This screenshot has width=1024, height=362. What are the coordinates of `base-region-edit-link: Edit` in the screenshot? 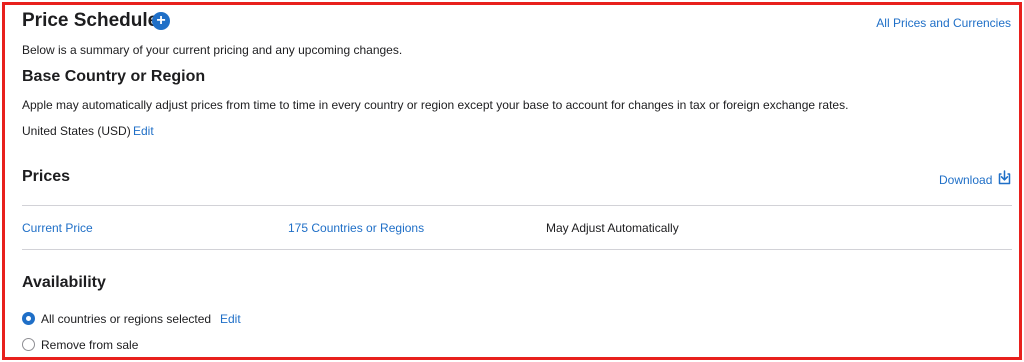 It's located at (143, 131).